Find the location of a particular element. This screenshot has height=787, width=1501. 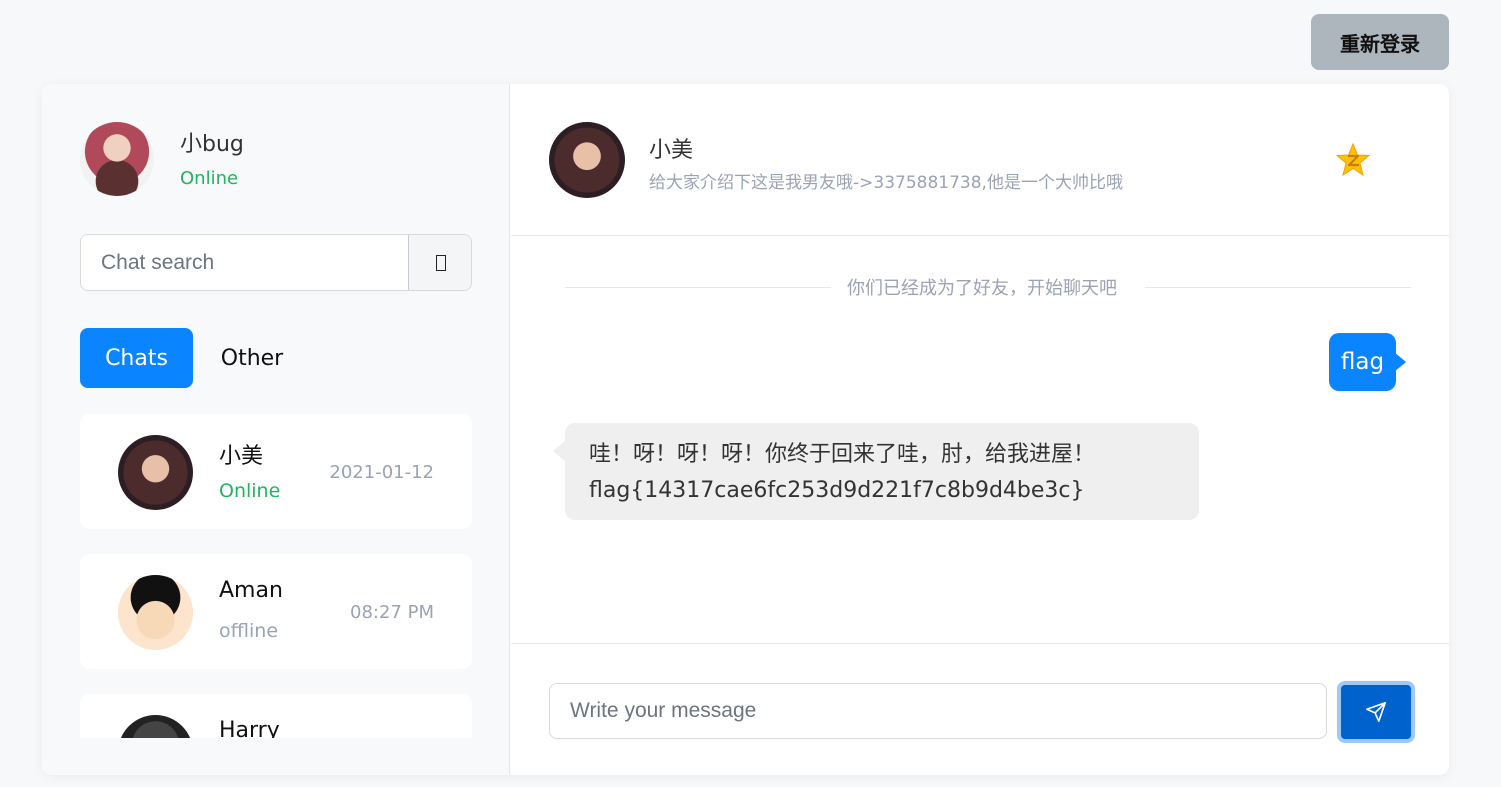

search-button is located at coordinates (439, 262).